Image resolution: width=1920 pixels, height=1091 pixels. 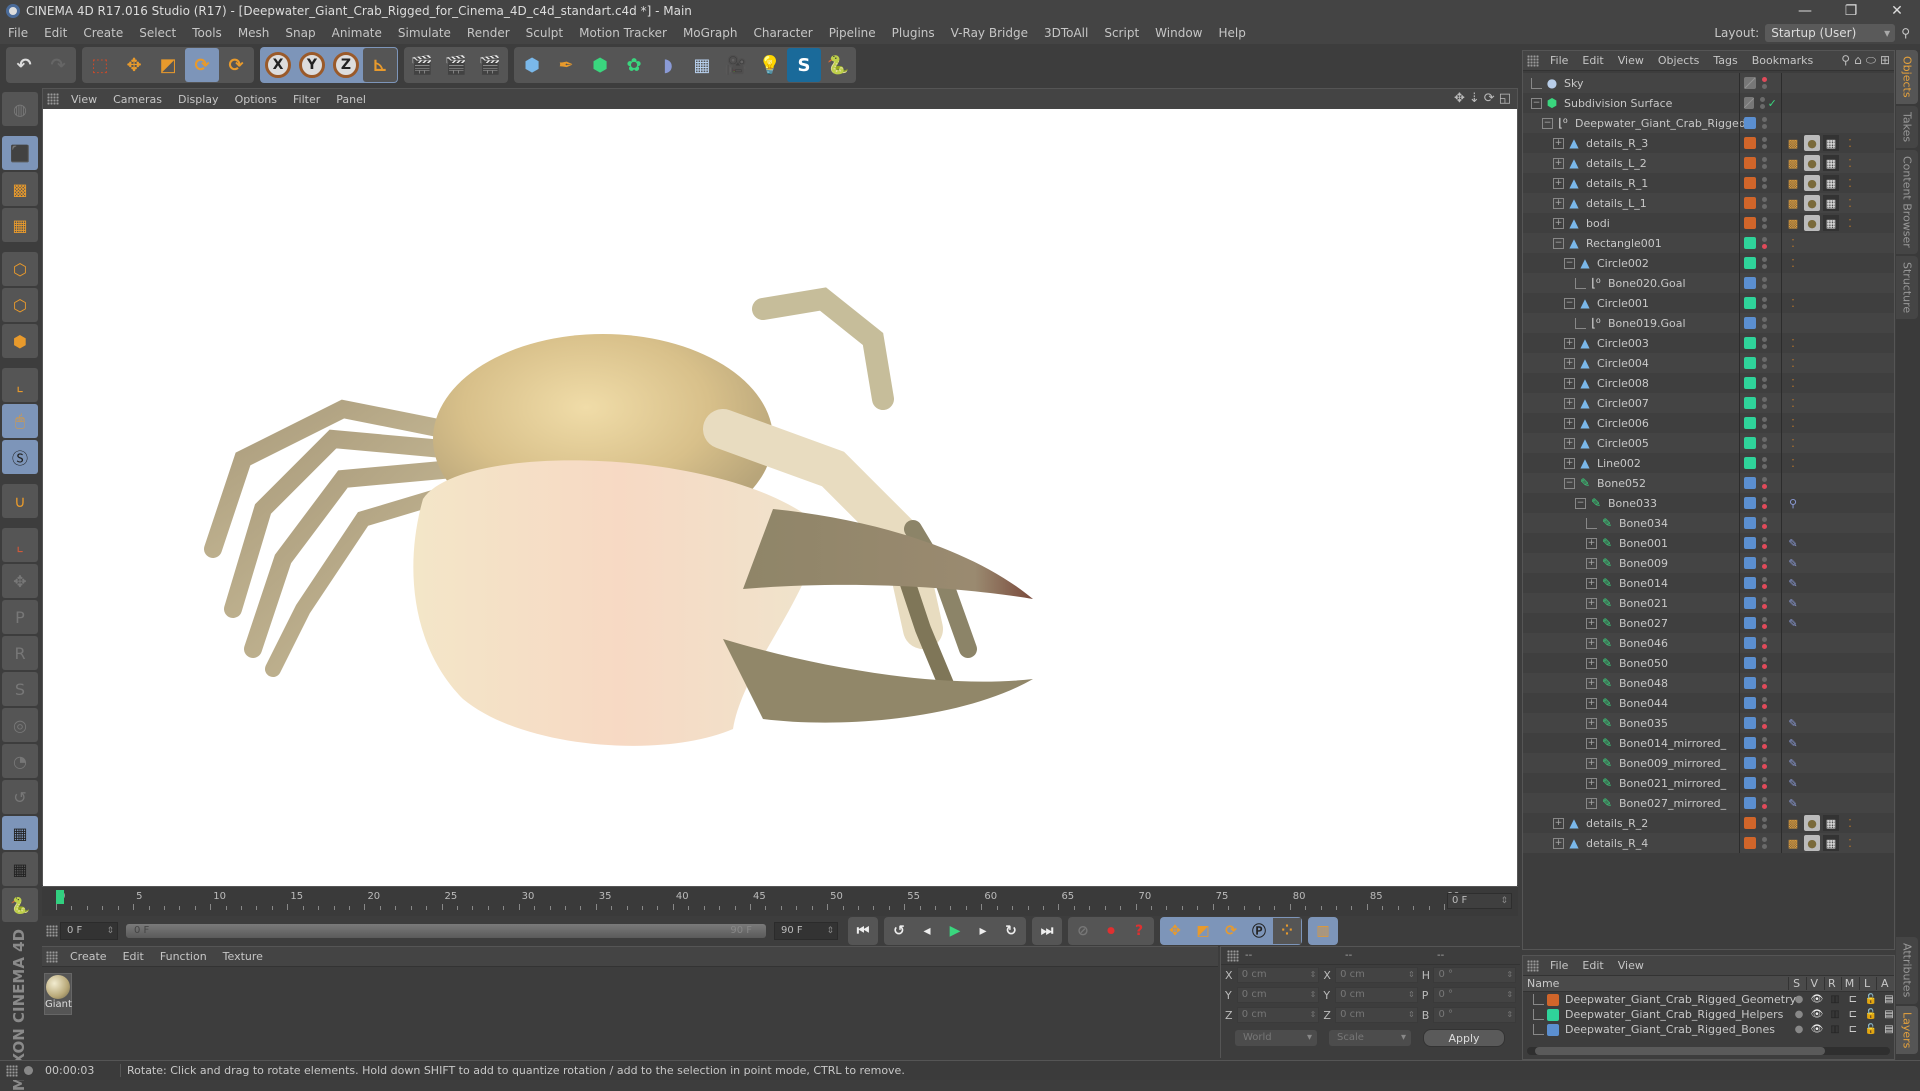 I want to click on object-row: + ✎ Bone001 ✎, so click(x=1708, y=543).